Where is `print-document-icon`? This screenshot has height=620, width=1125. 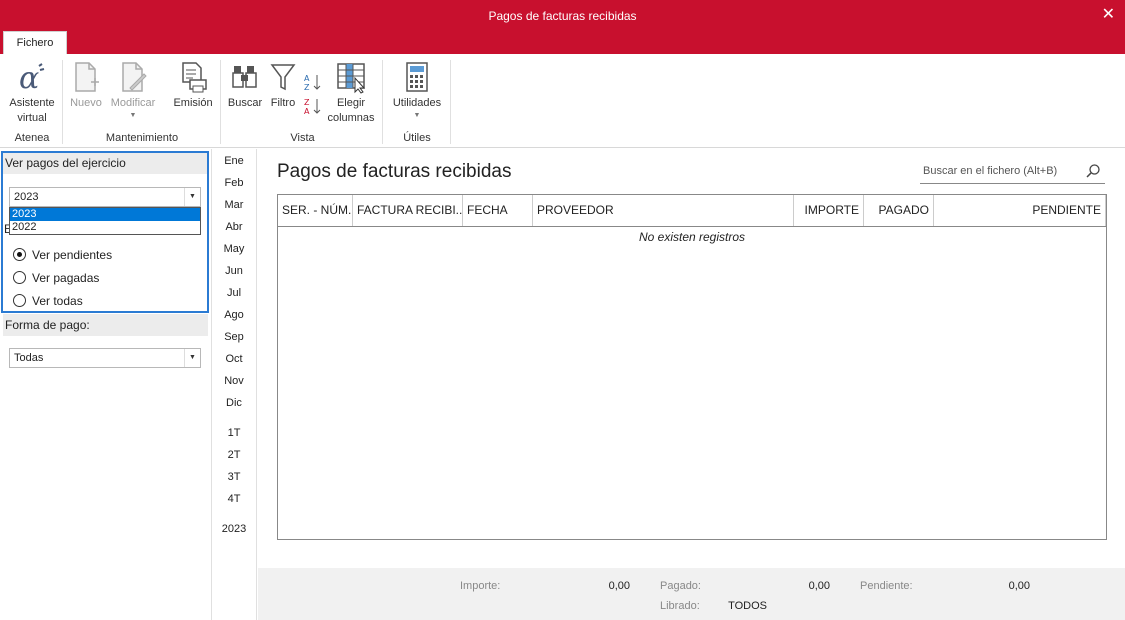
print-document-icon is located at coordinates (194, 77).